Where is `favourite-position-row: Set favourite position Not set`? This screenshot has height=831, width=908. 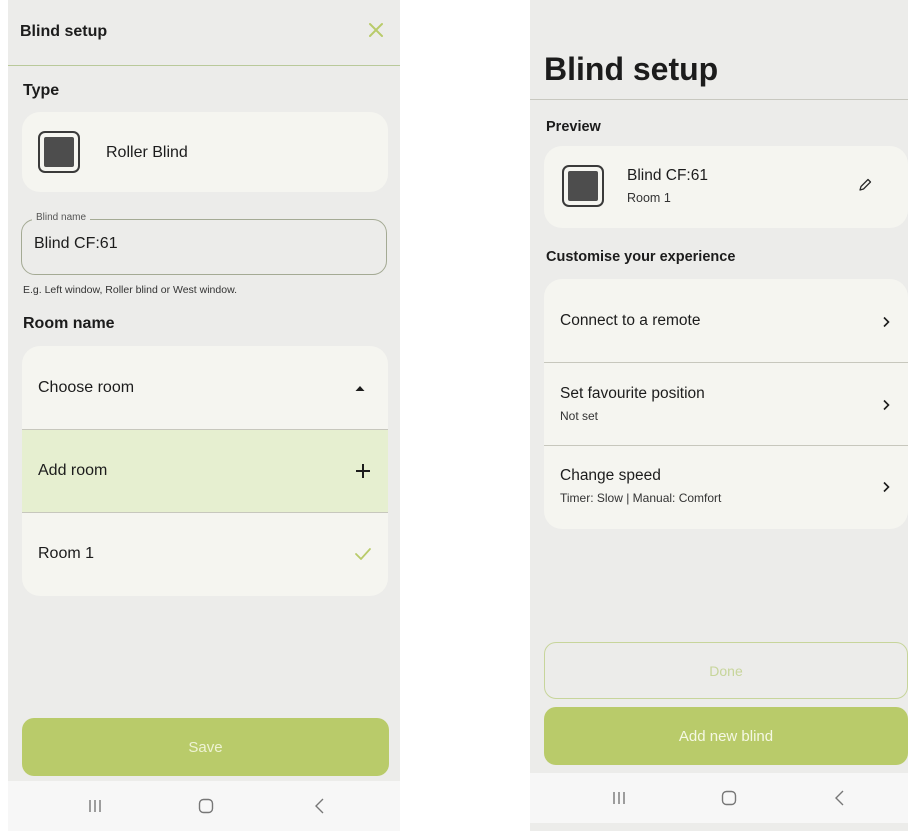 favourite-position-row: Set favourite position Not set is located at coordinates (726, 404).